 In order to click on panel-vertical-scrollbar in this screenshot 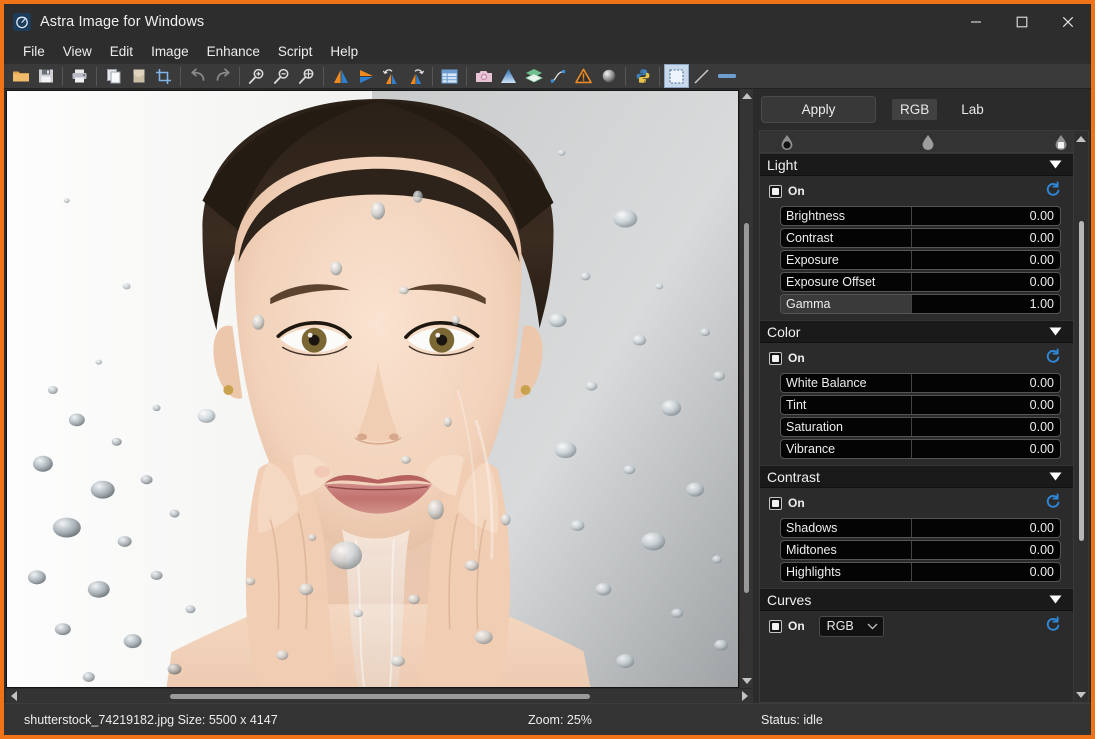, I will do `click(1080, 416)`.